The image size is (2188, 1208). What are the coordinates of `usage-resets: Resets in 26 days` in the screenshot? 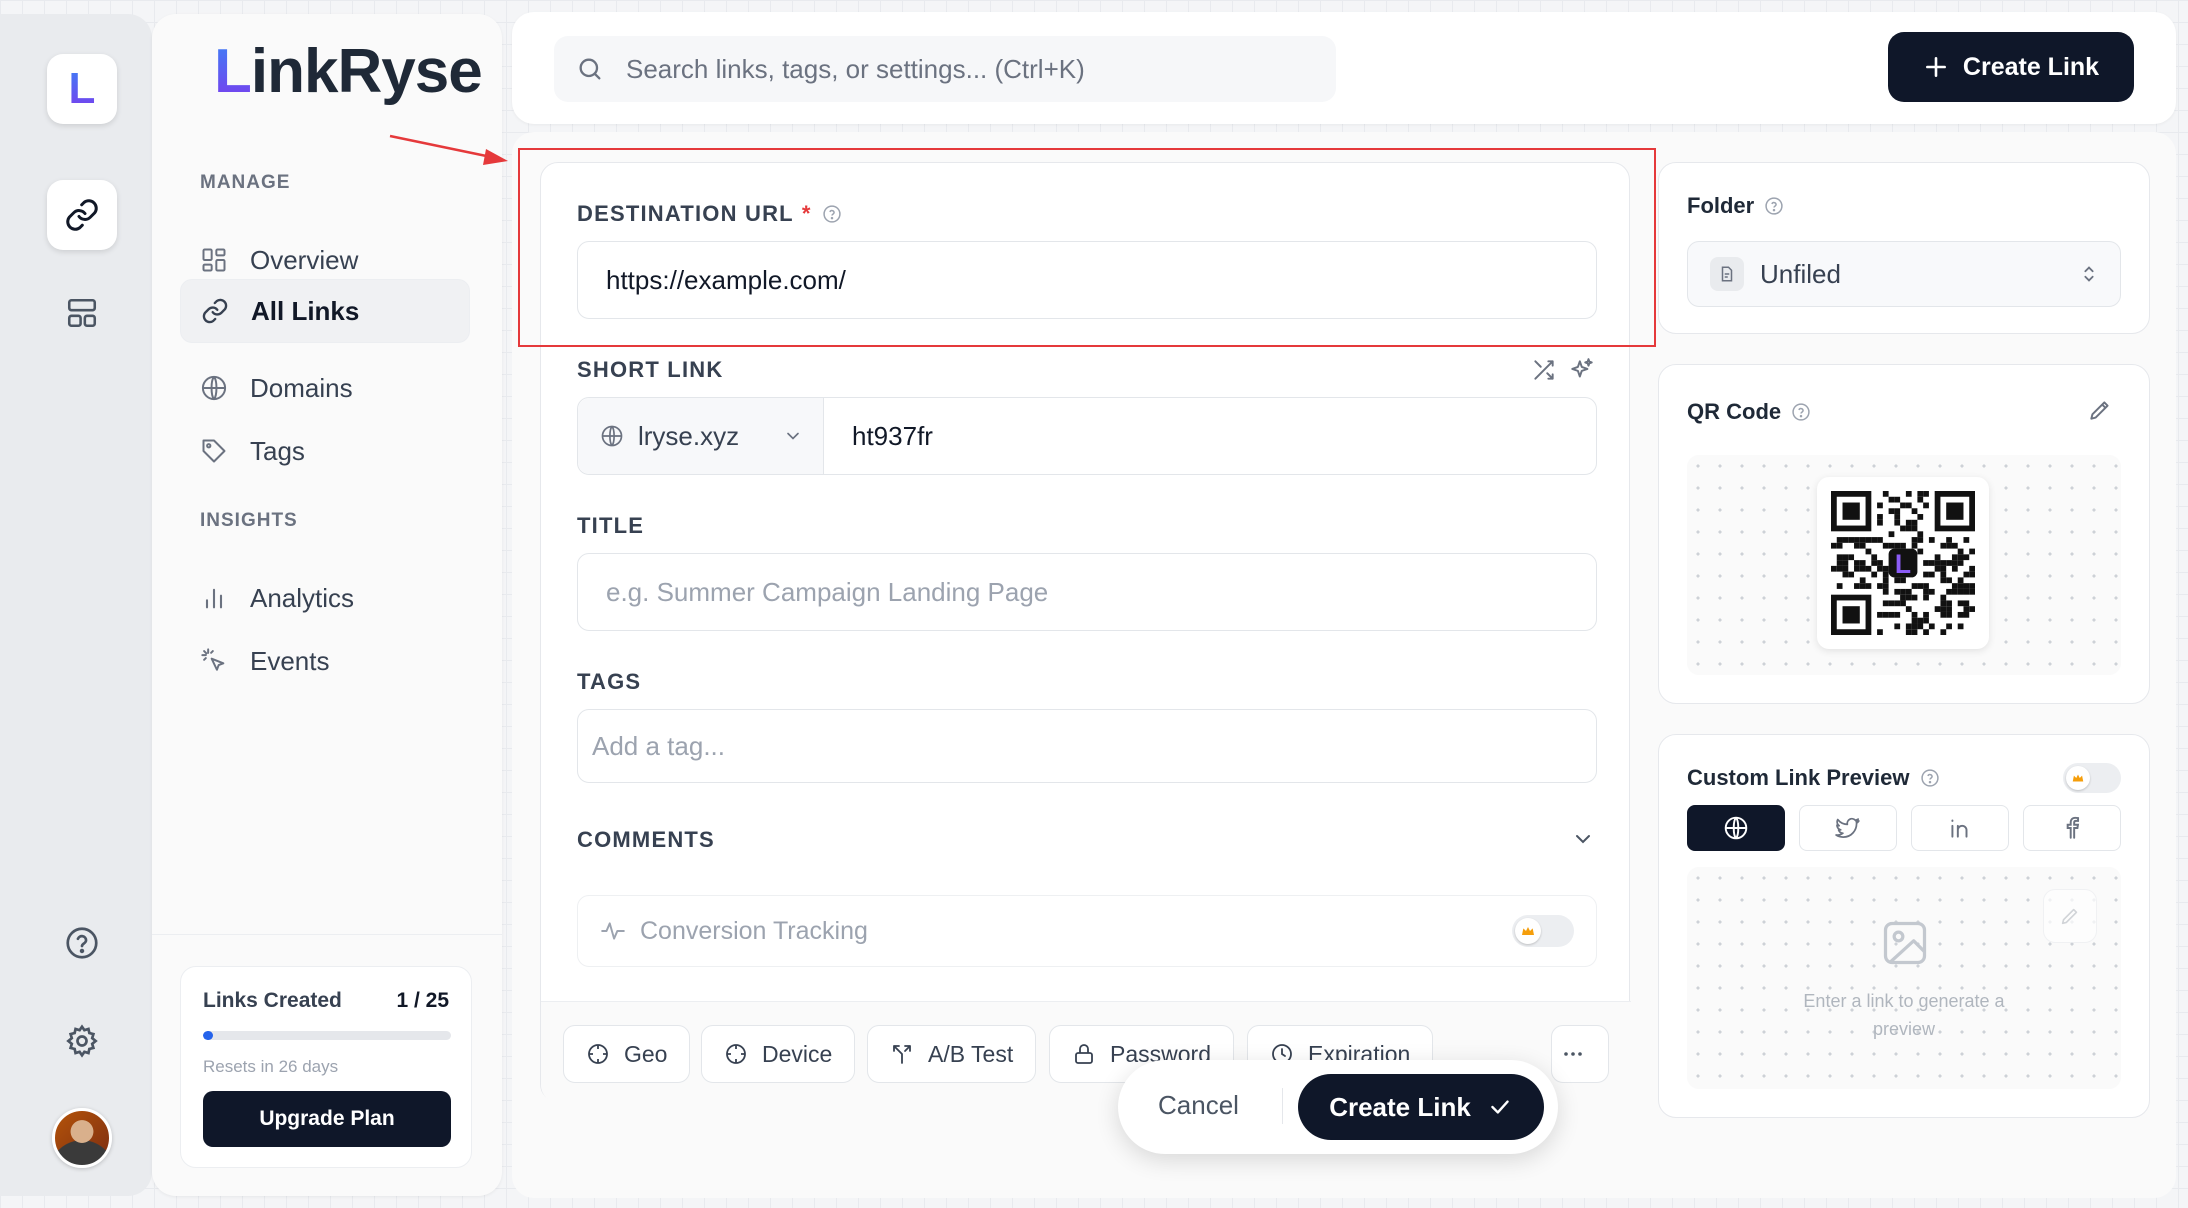 It's located at (271, 1066).